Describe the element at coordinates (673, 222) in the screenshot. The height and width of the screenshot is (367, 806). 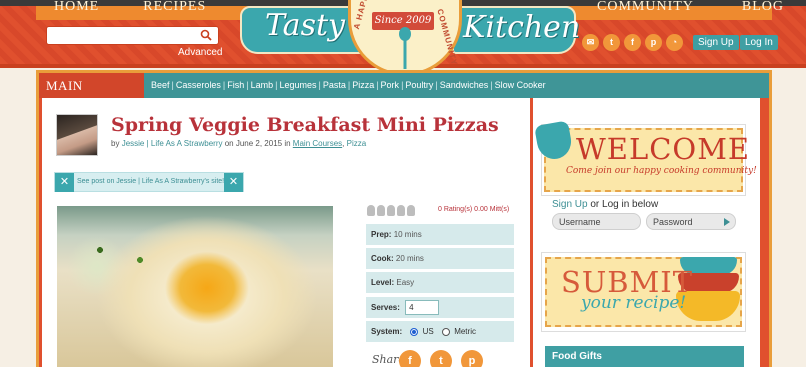
I see `password-placeholder: Password` at that location.